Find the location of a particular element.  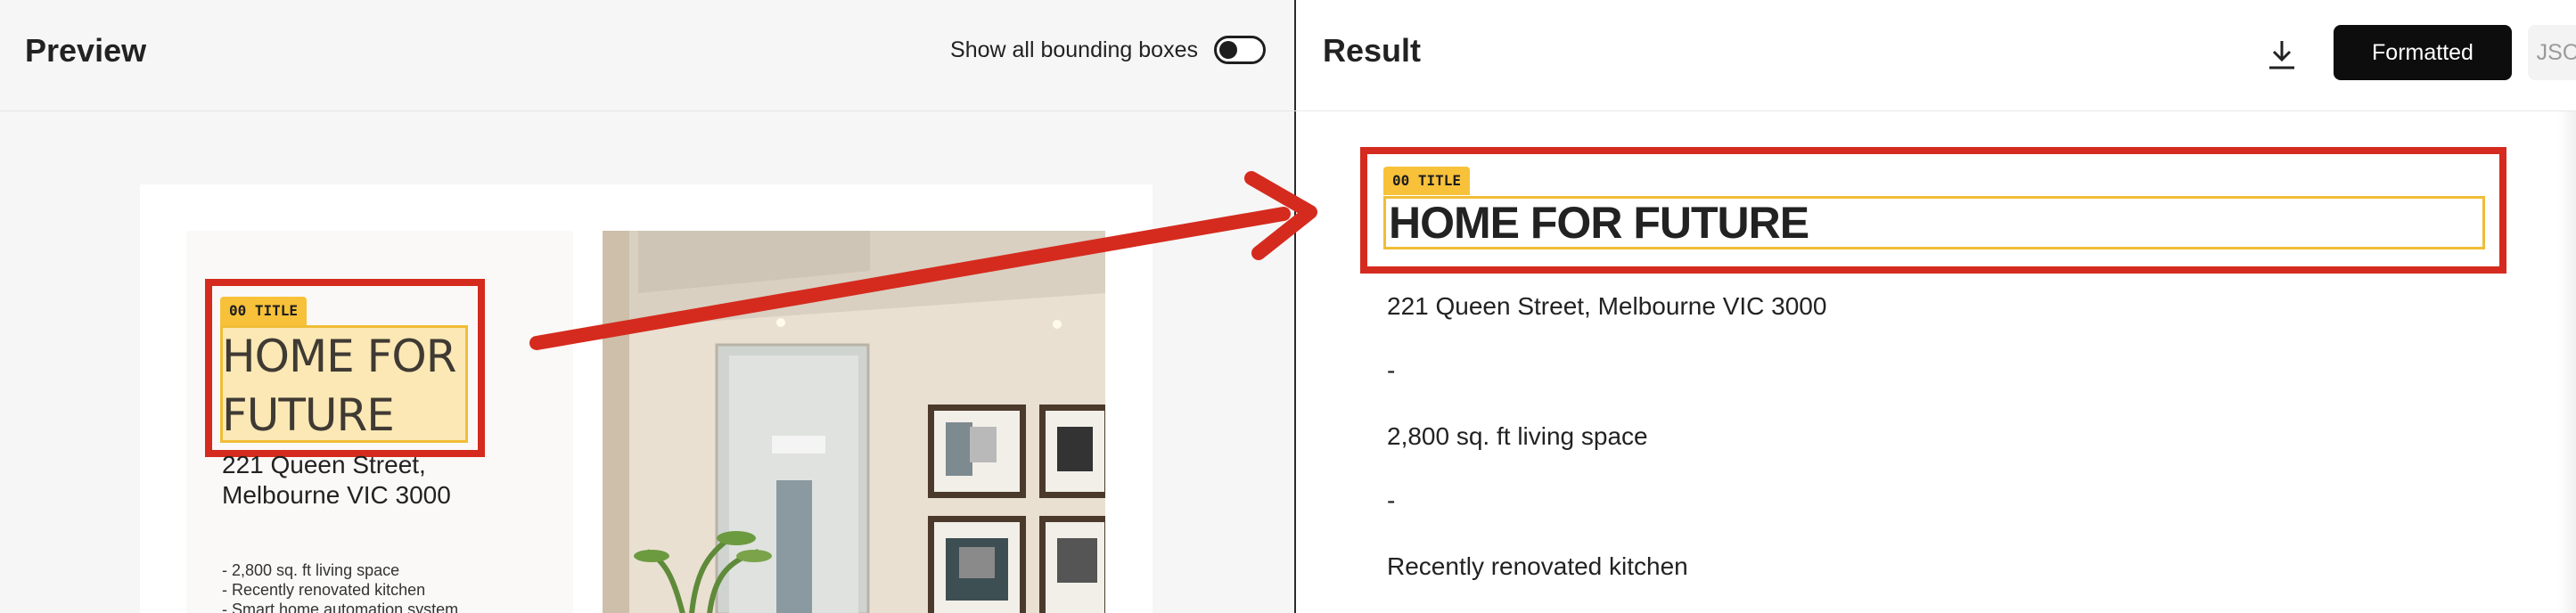

result-line: Recently renovated kitchen is located at coordinates (1538, 566).